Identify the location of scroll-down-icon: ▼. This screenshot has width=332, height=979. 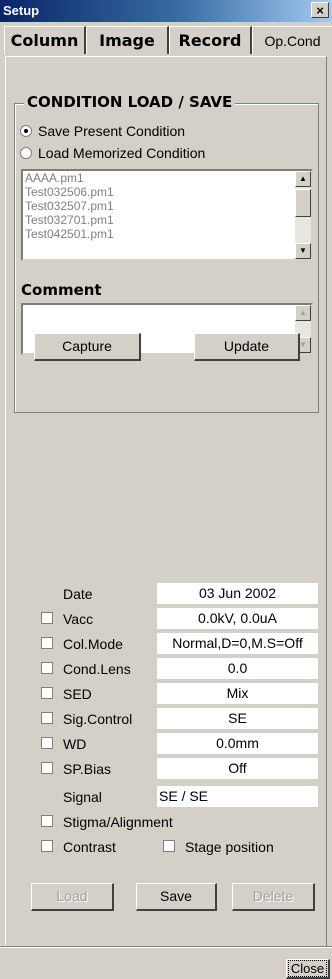
(303, 251).